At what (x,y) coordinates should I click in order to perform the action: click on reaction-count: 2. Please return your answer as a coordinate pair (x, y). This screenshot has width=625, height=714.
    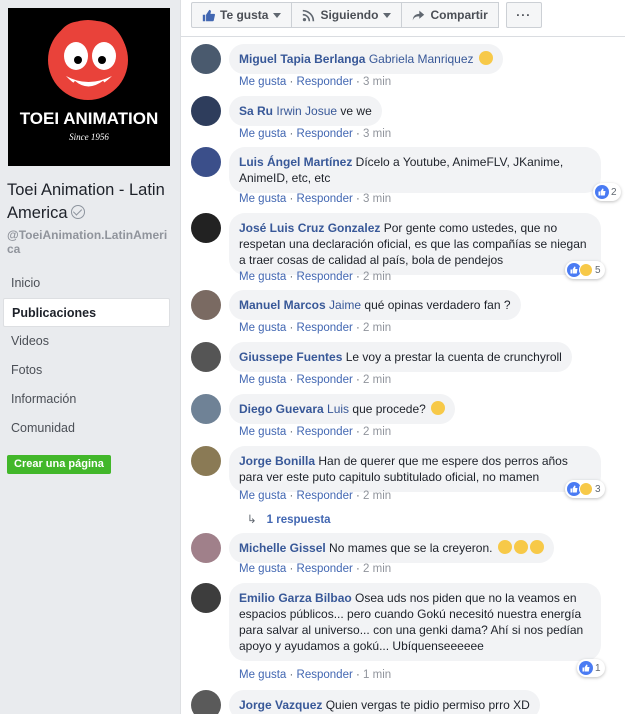
    Looking at the image, I should click on (614, 192).